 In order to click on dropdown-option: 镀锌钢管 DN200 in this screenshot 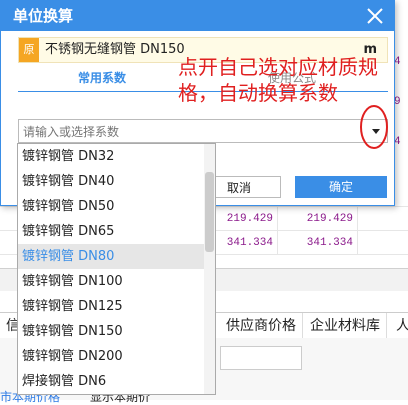, I will do `click(111, 356)`.